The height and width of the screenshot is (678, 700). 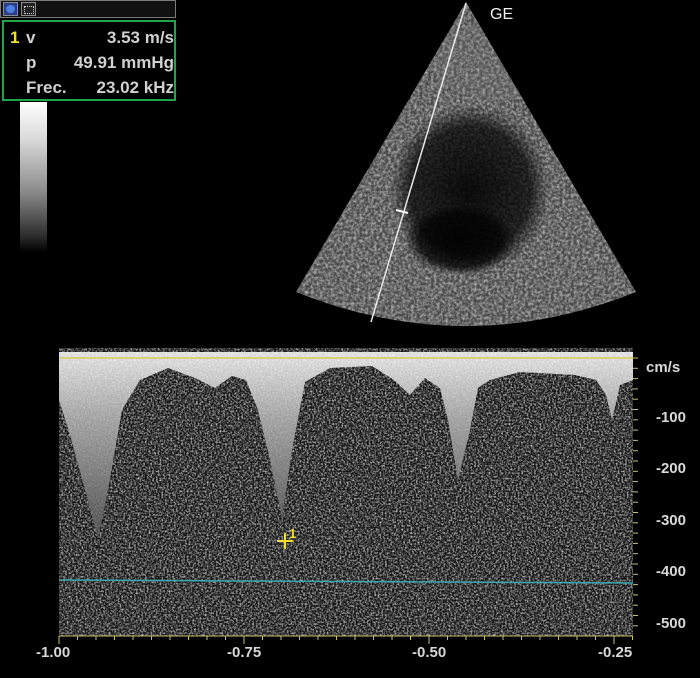 What do you see at coordinates (670, 623) in the screenshot?
I see `y-tick-label: -500` at bounding box center [670, 623].